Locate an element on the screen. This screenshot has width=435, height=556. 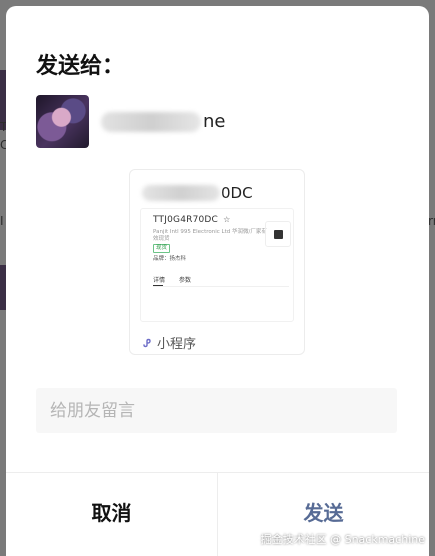
recipient-contact: ne is located at coordinates (130, 121).